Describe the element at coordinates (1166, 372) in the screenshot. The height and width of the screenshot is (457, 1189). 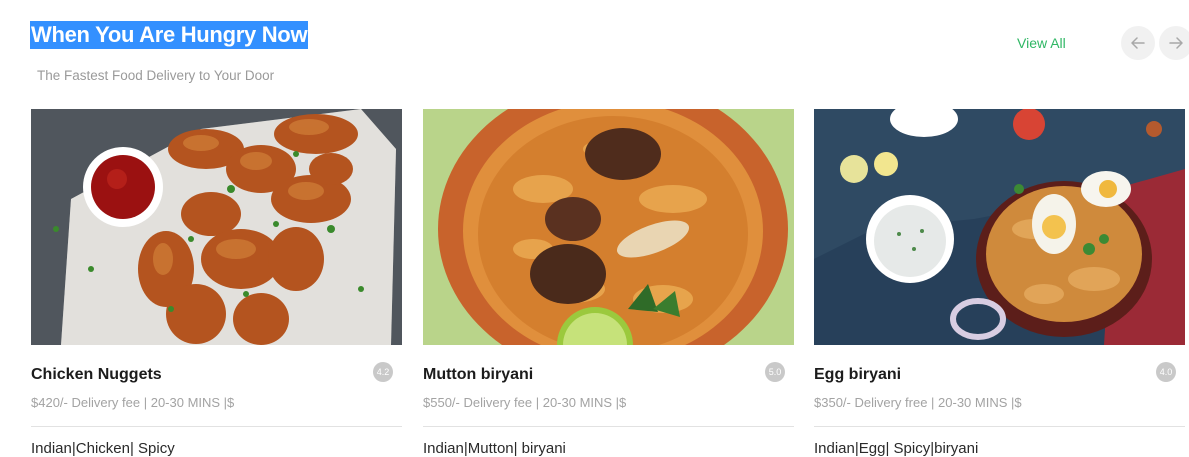
I see `rating-badge: 4.0` at that location.